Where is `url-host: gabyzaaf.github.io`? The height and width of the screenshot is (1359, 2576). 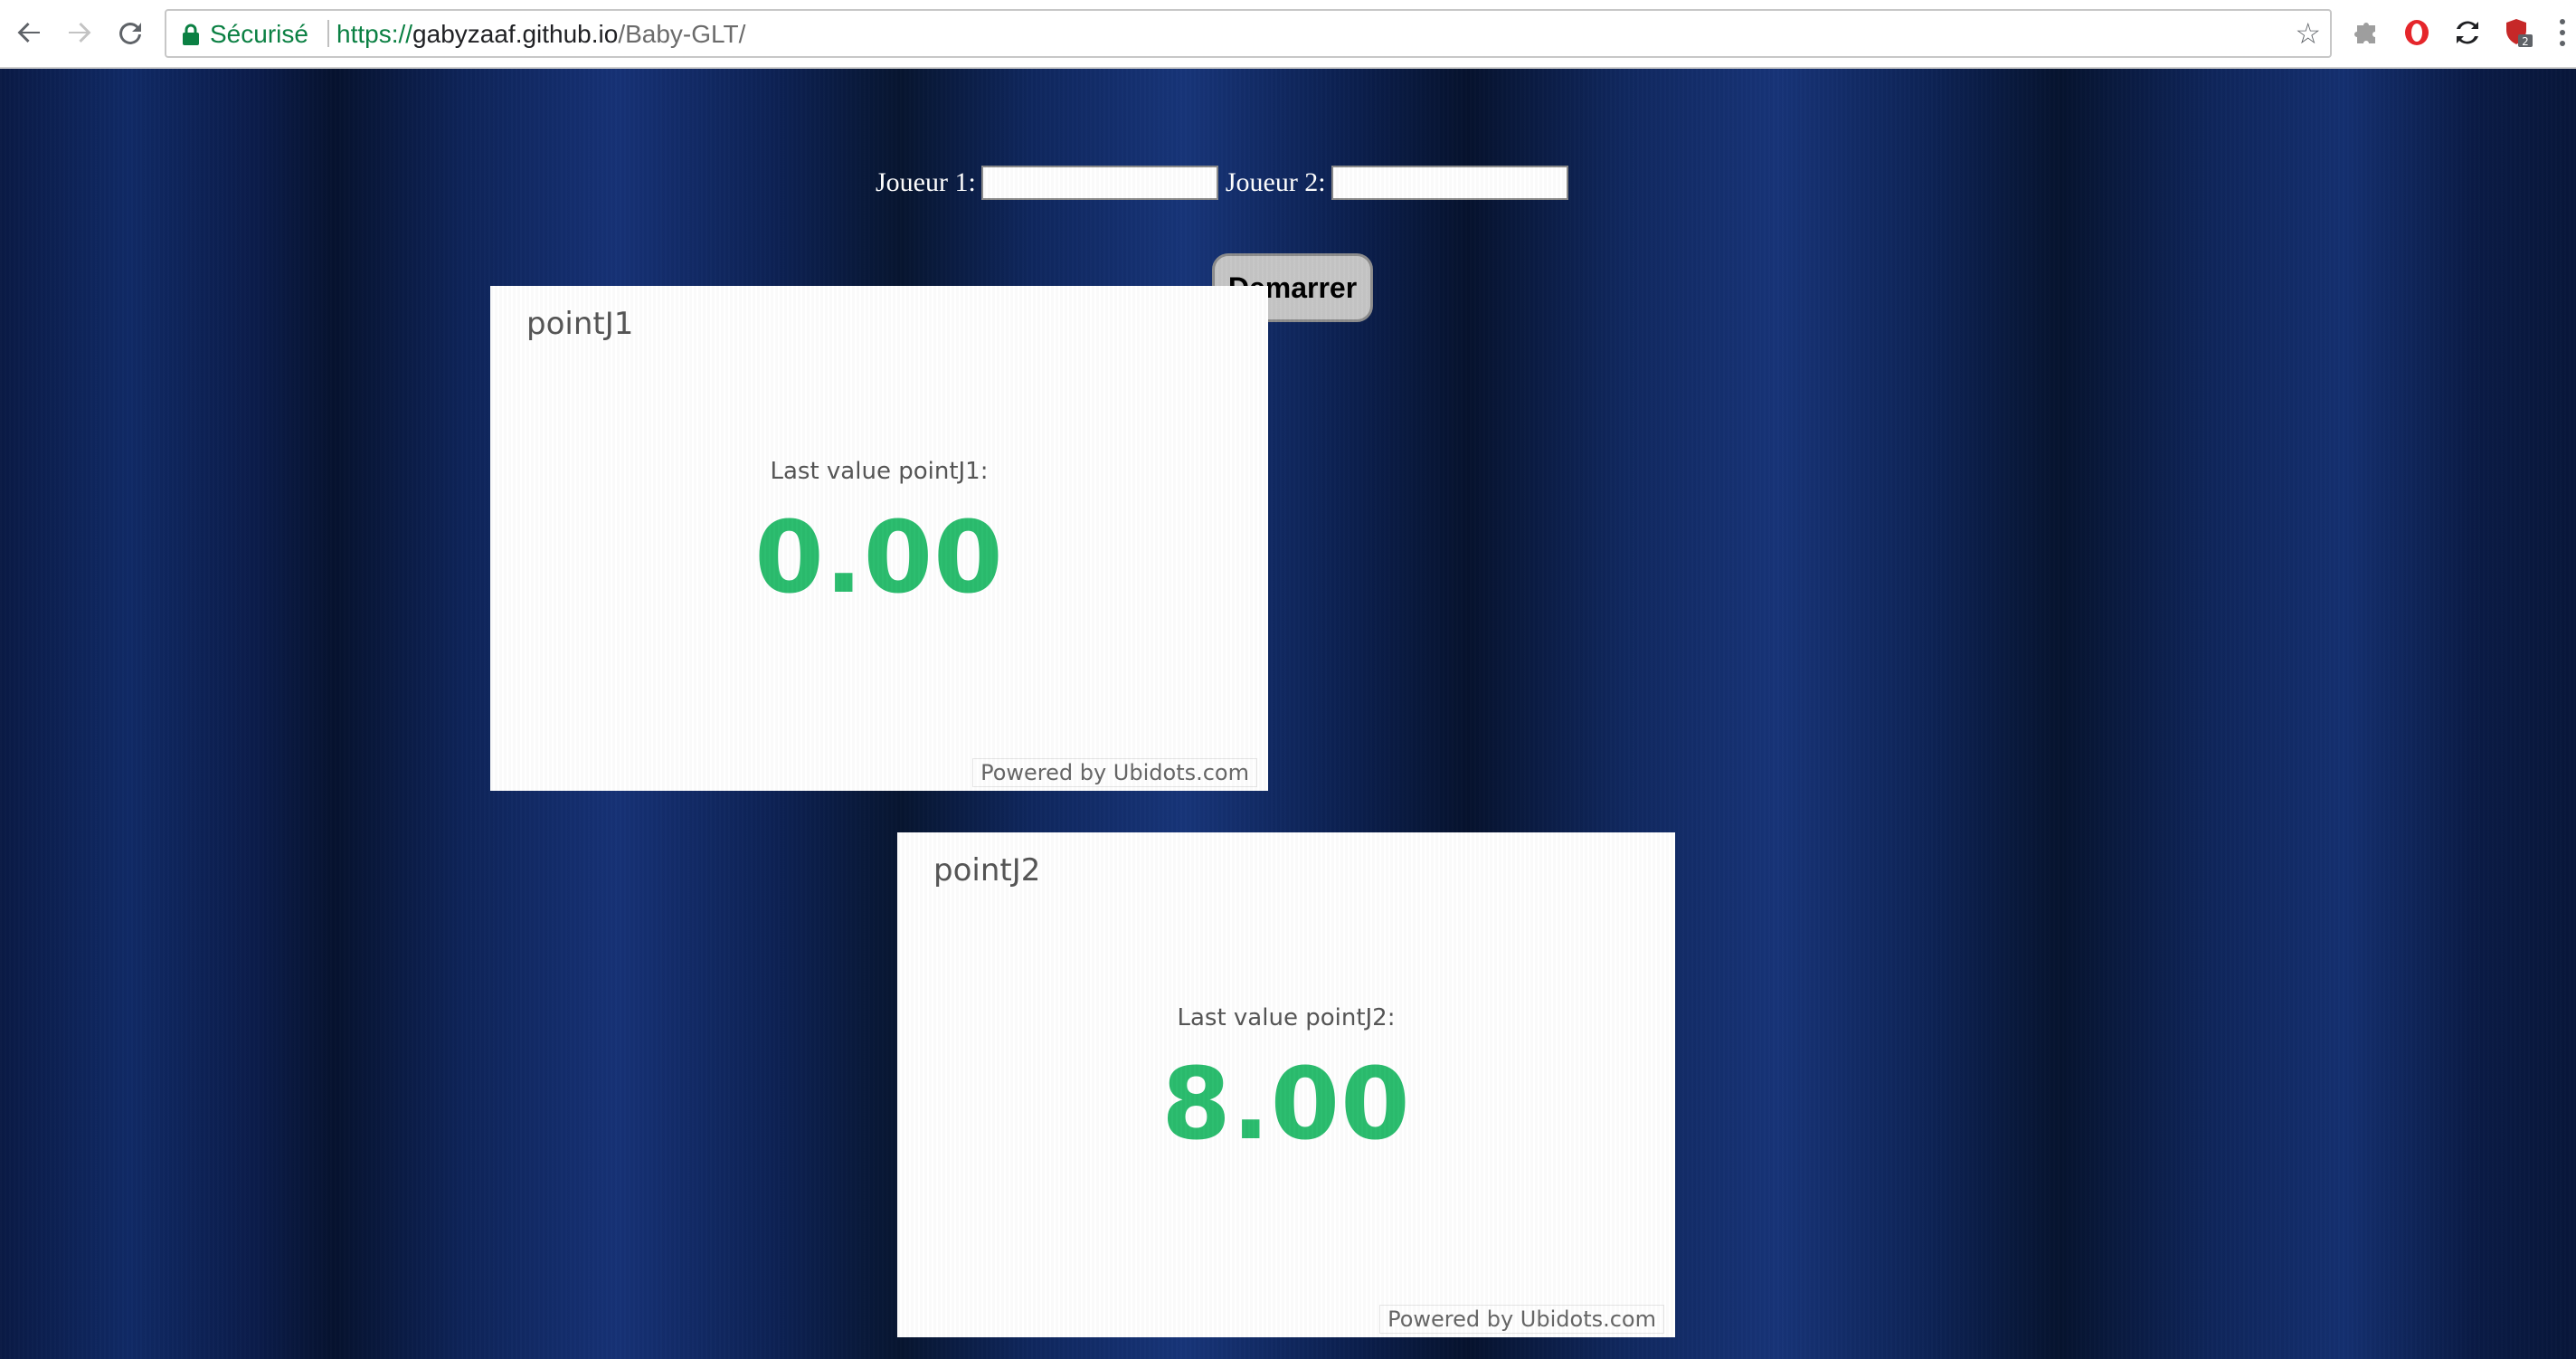
url-host: gabyzaaf.github.io is located at coordinates (515, 34).